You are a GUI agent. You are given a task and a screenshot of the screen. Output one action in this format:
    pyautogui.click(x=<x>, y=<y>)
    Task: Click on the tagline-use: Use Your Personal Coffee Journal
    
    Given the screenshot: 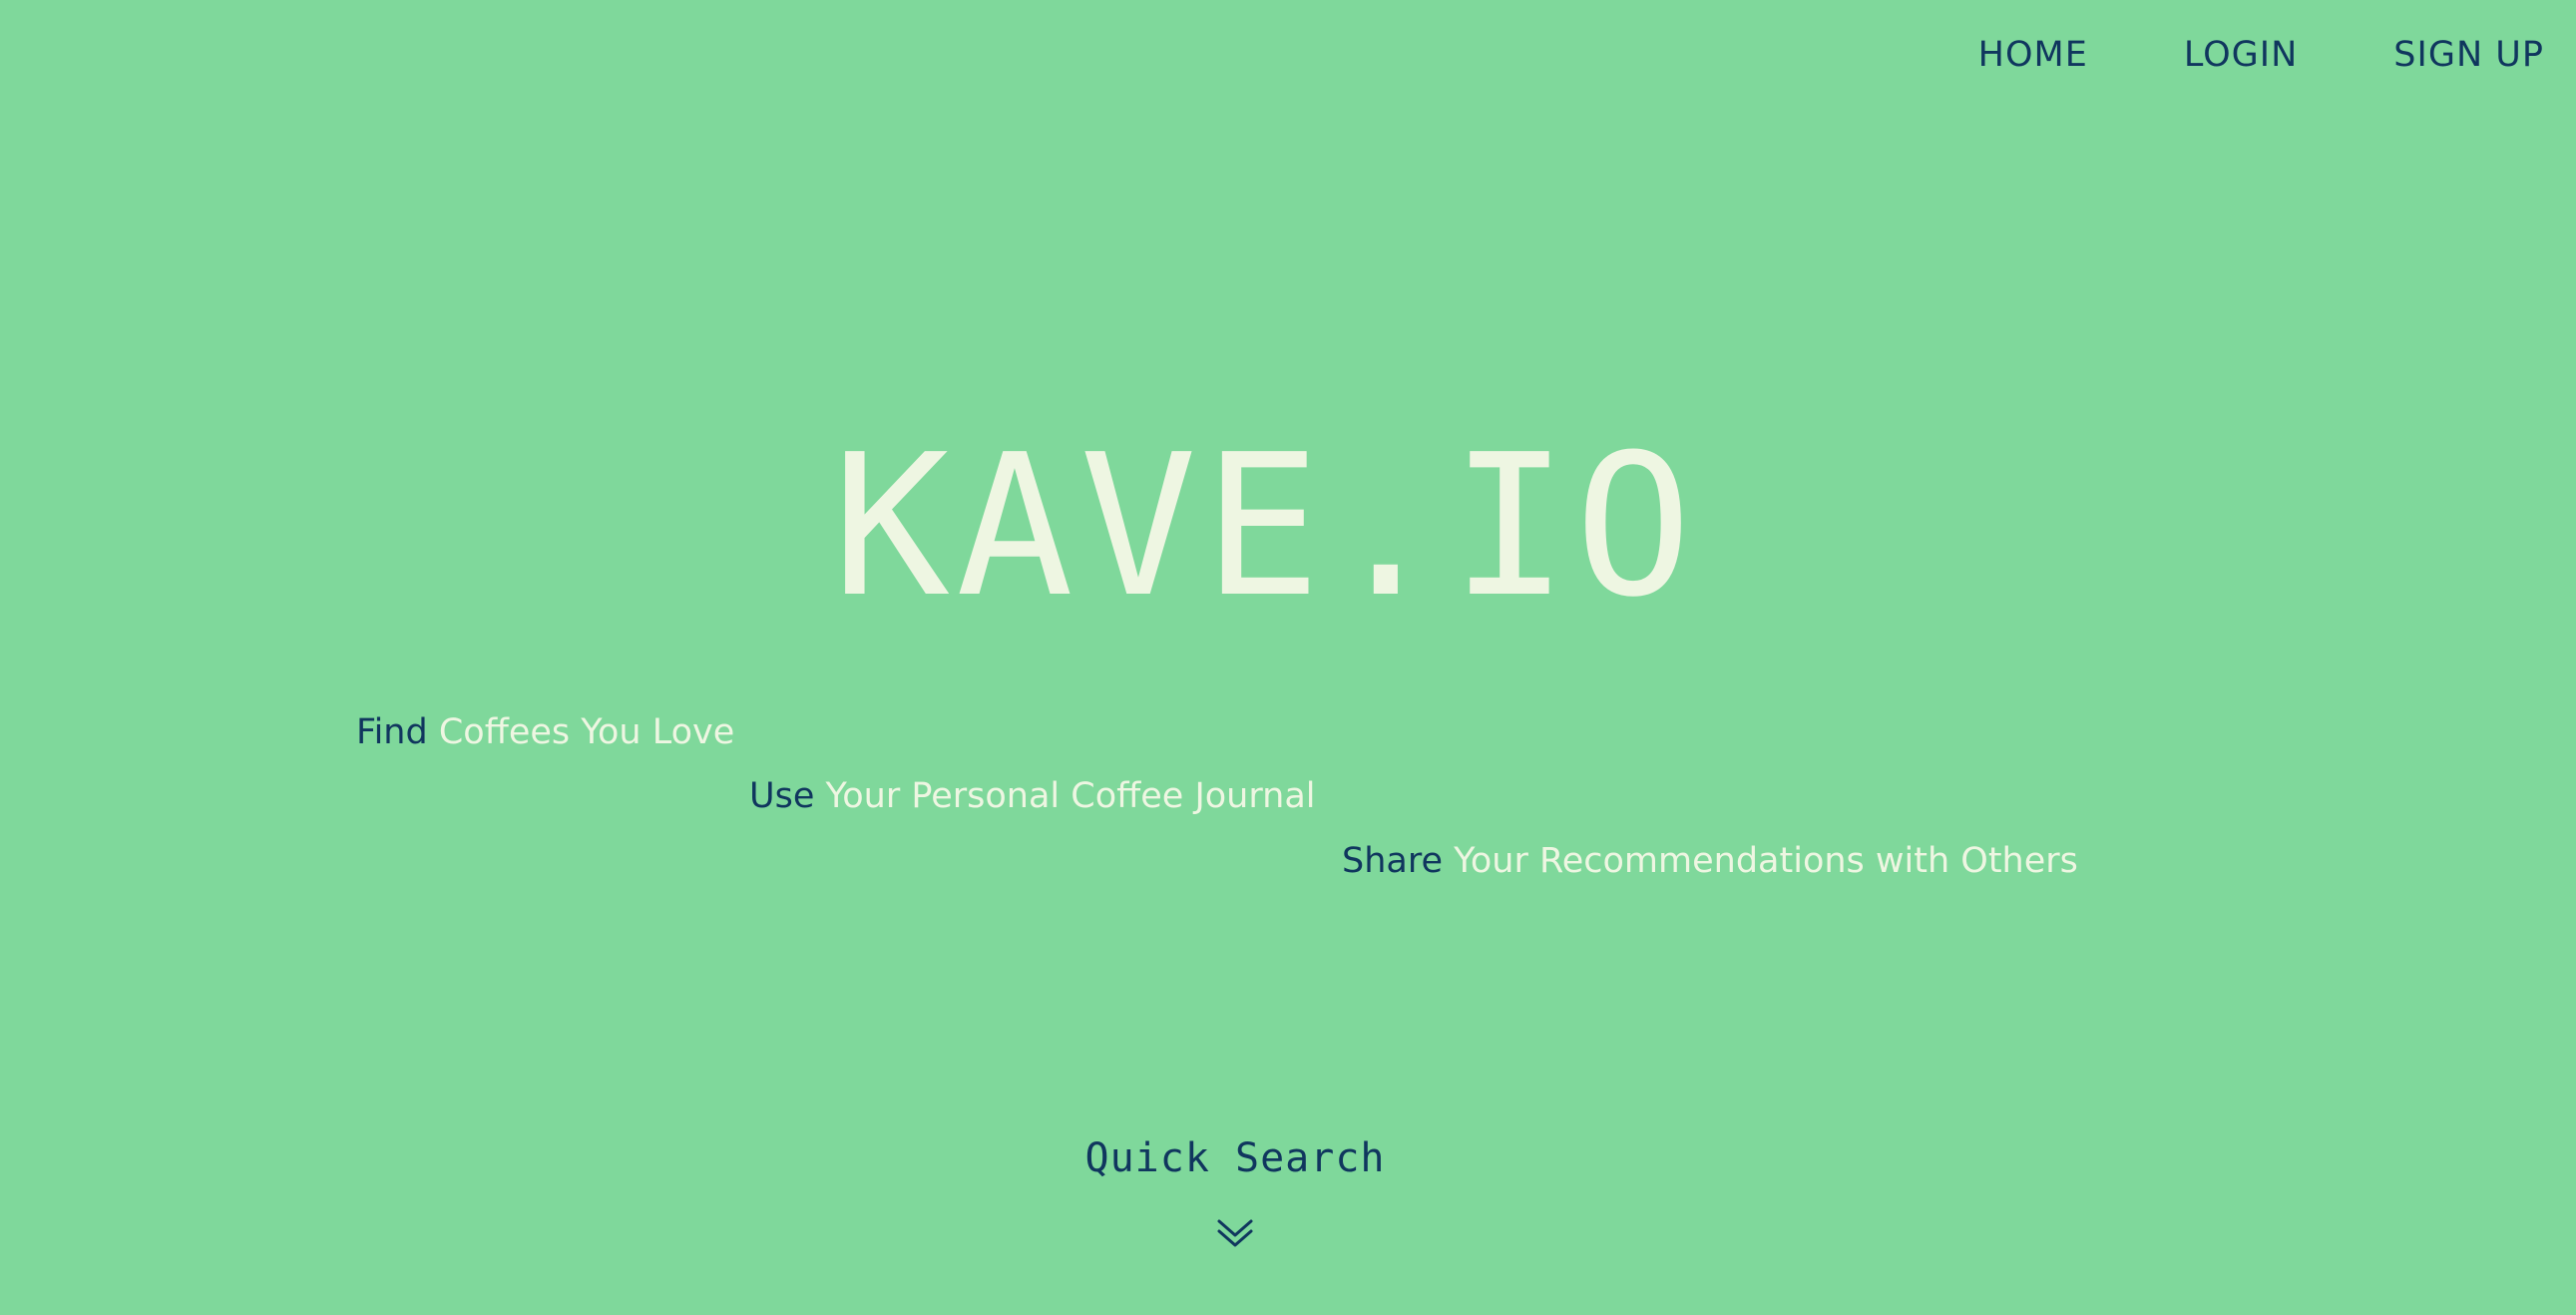 What is the action you would take?
    pyautogui.click(x=1032, y=796)
    